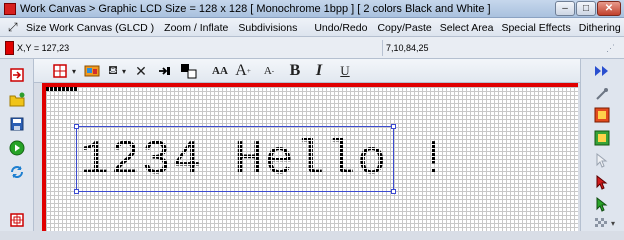  I want to click on font-size-button: AA, so click(220, 71).